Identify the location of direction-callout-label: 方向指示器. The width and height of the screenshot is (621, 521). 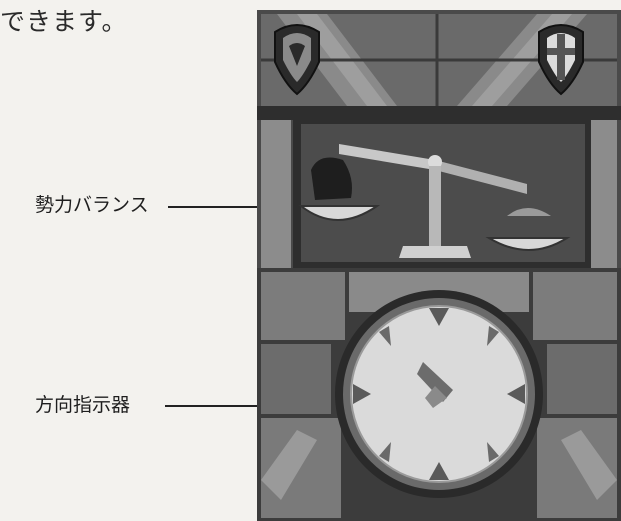
(83, 405).